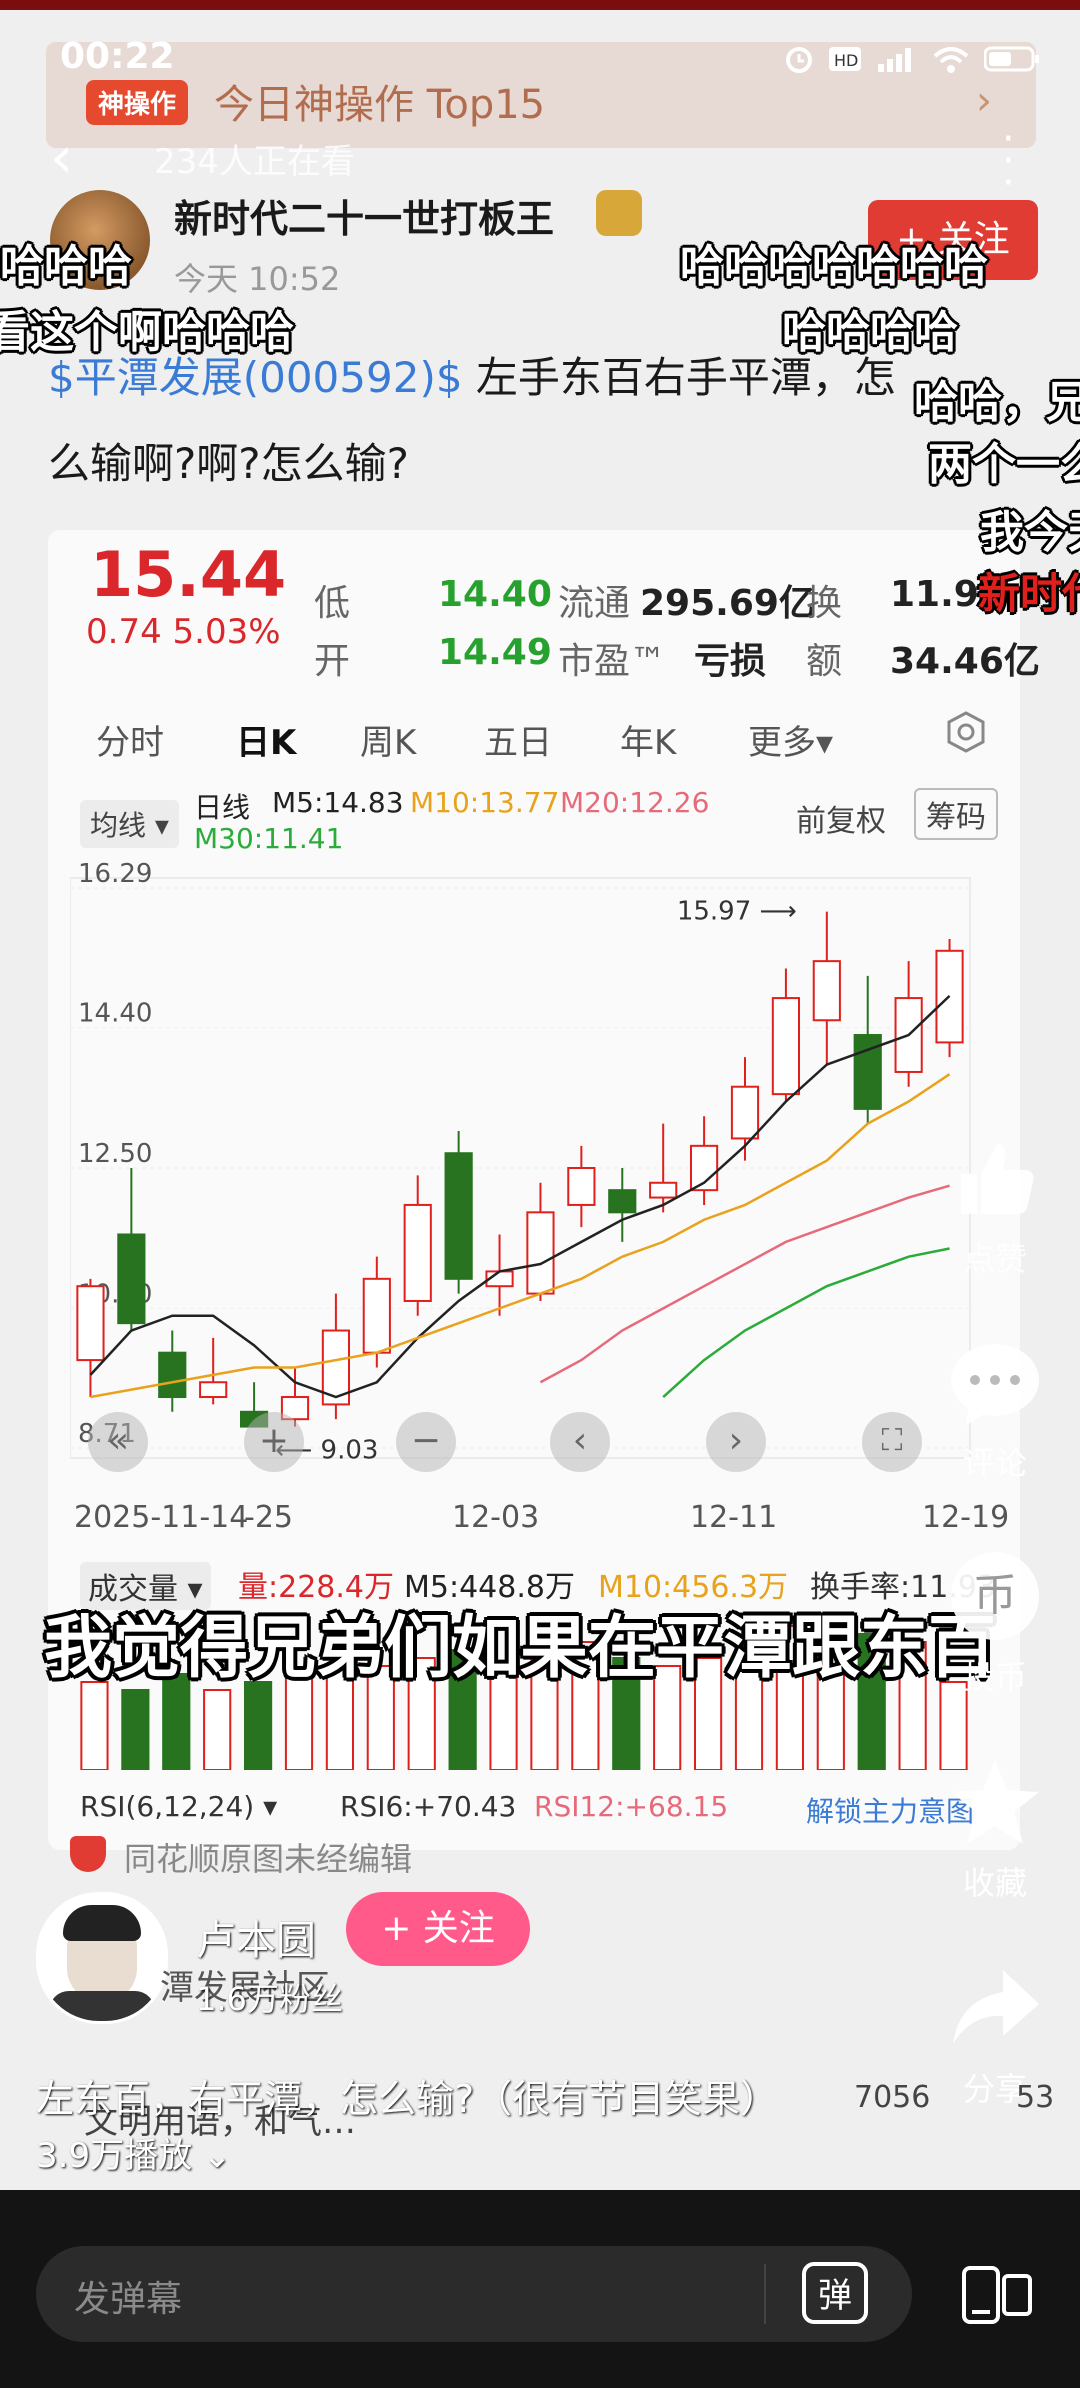 This screenshot has height=2388, width=1080. What do you see at coordinates (332, 603) in the screenshot?
I see `low-label: 低` at bounding box center [332, 603].